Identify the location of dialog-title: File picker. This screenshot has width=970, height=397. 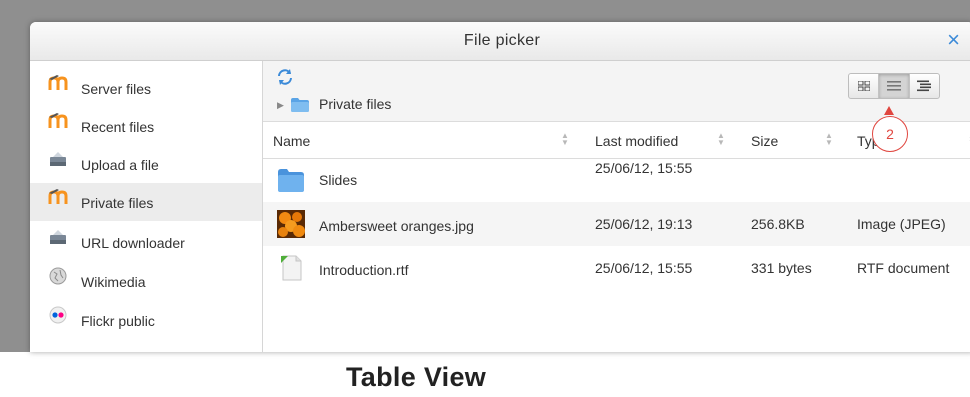
(502, 40).